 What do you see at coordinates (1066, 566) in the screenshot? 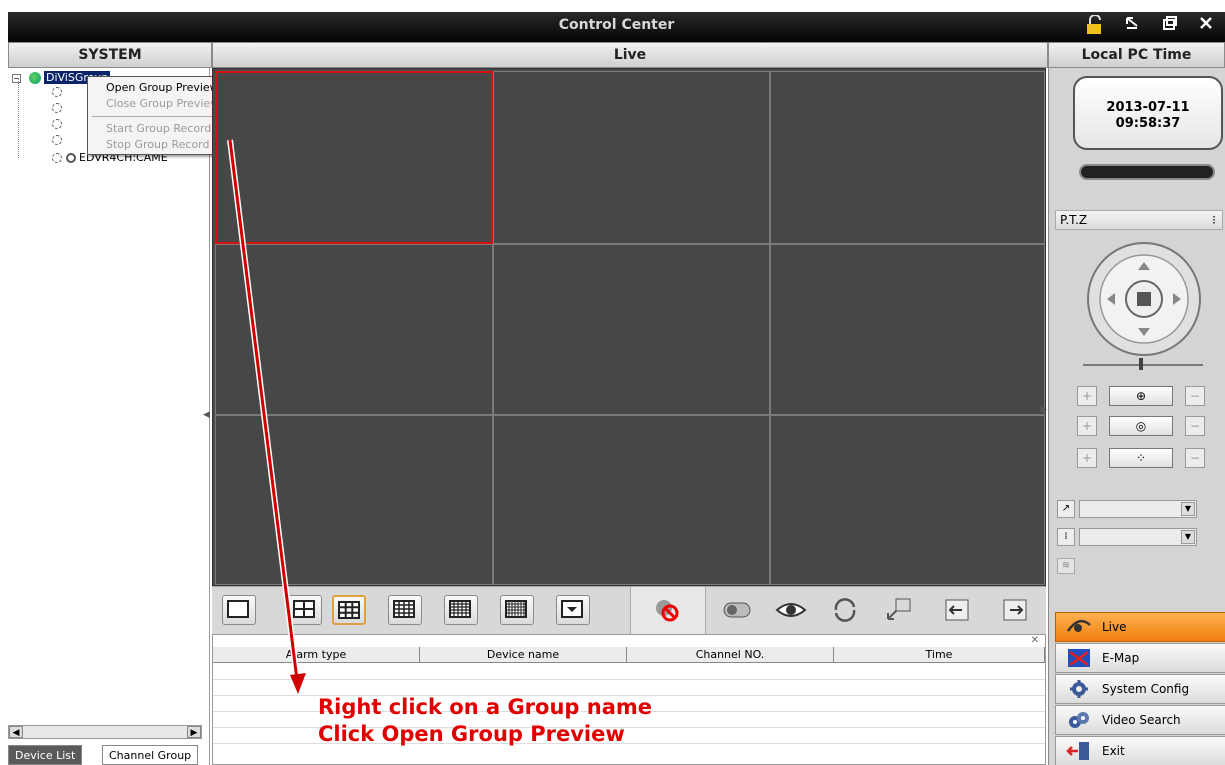
I see `track-icon: ≋` at bounding box center [1066, 566].